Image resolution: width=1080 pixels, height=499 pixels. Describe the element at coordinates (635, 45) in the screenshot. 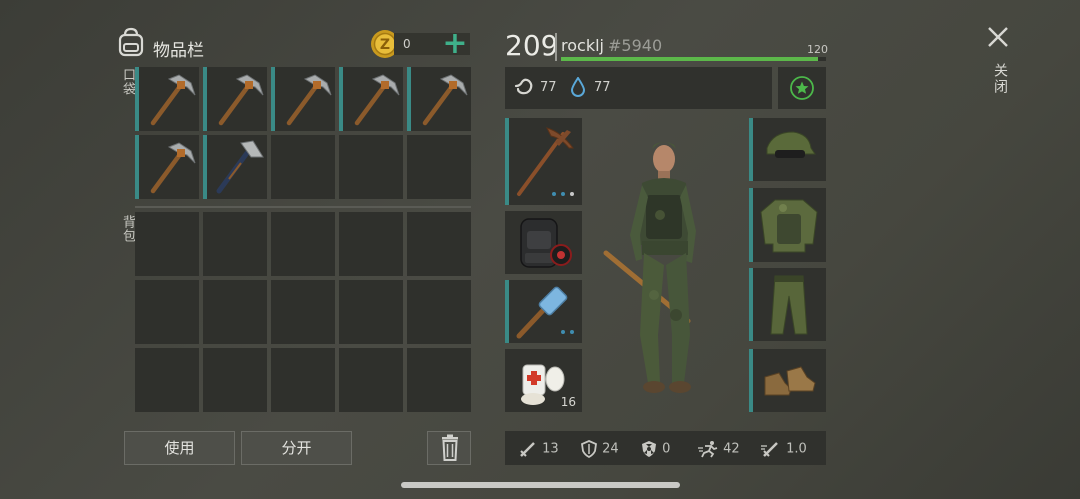

I see `player-tag: #5940` at that location.